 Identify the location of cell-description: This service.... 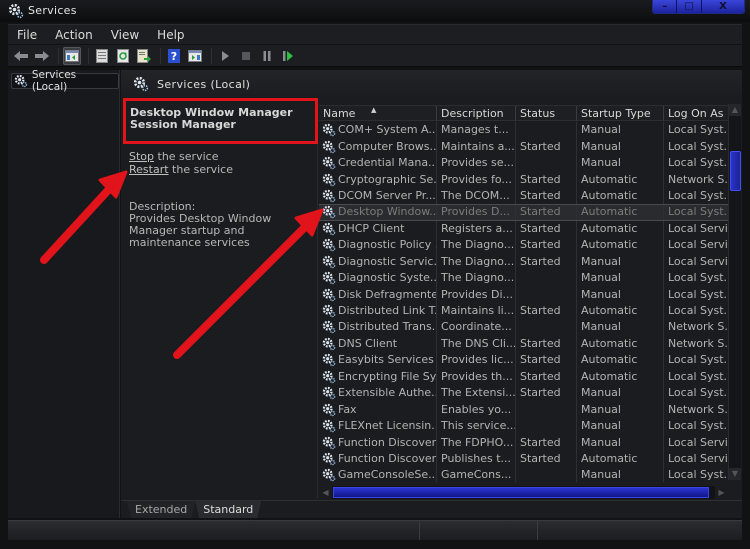
(476, 426).